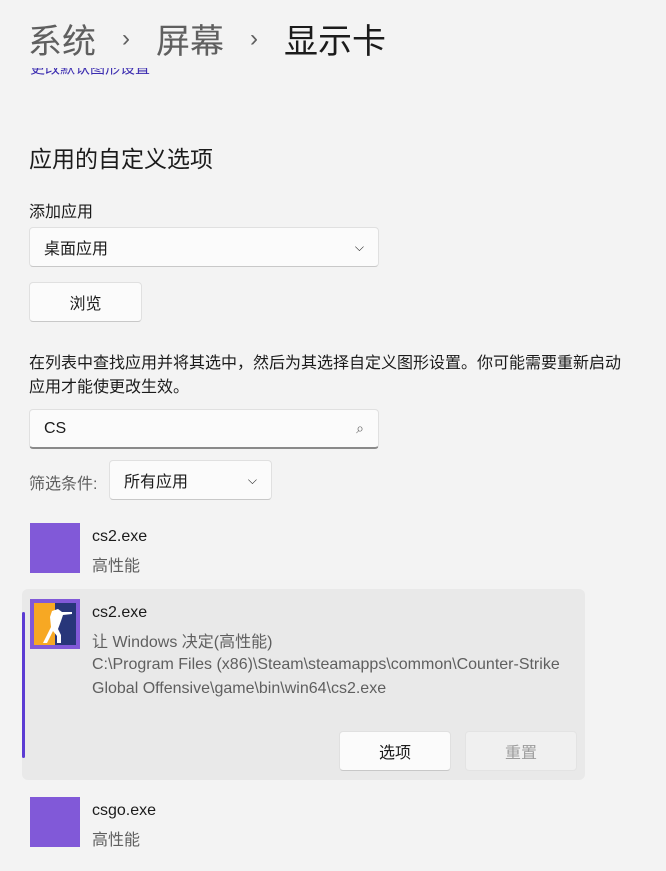 This screenshot has width=666, height=871. Describe the element at coordinates (335, 42) in the screenshot. I see `page-title: 显示卡` at that location.